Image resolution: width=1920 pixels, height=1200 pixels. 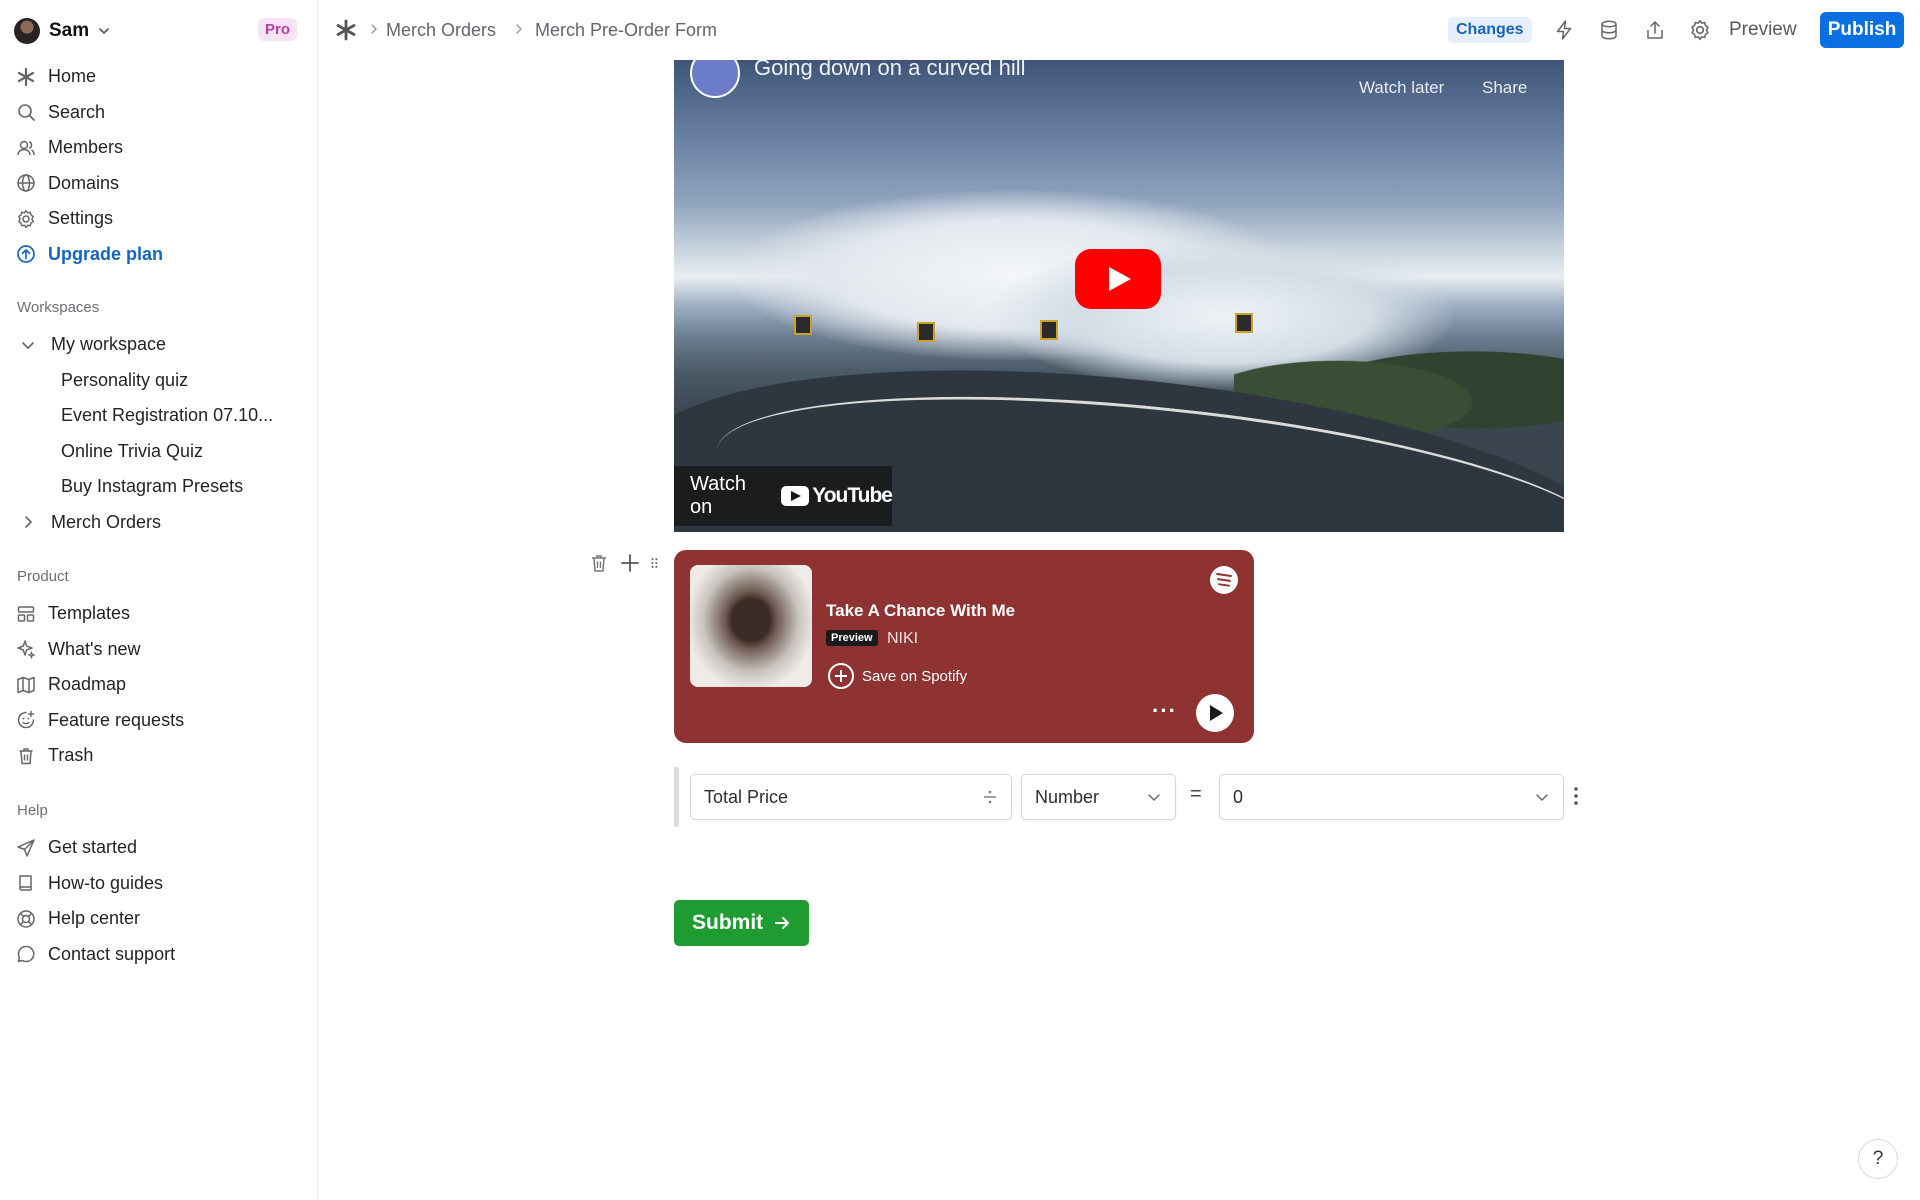 I want to click on sidebar-item-domains: Domains, so click(x=159, y=184).